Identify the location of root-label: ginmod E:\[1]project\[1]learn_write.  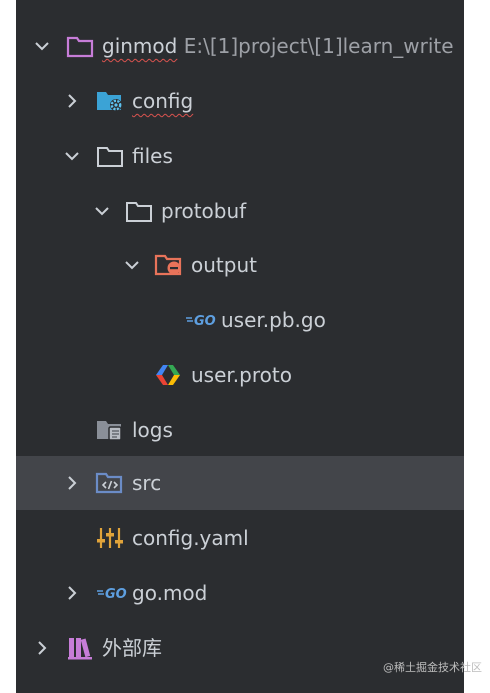
(278, 46).